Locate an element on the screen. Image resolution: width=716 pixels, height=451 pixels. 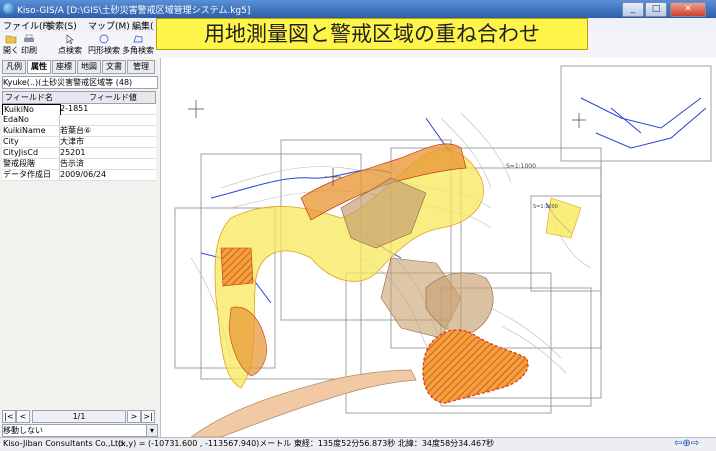
menu-search: 検索(S) is located at coordinates (61, 25).